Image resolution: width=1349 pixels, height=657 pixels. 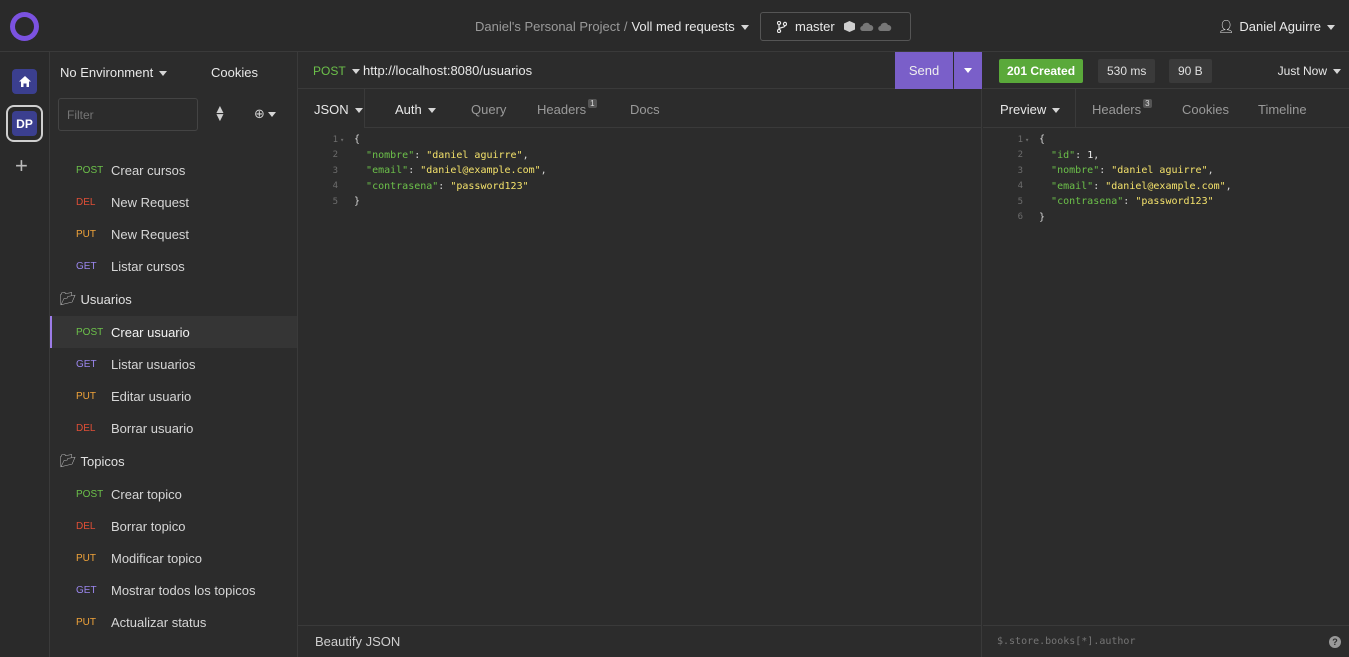 I want to click on sidebar-request-item: PUT New Request, so click(x=173, y=234).